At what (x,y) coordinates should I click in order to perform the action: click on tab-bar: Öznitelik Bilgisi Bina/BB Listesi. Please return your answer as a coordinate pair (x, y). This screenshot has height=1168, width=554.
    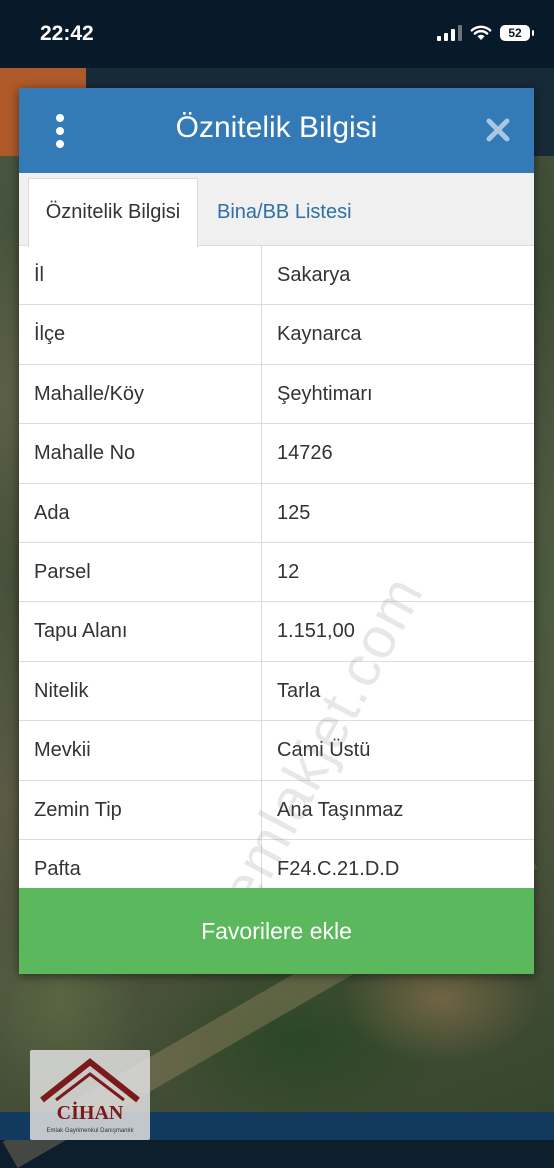
    Looking at the image, I should click on (276, 210).